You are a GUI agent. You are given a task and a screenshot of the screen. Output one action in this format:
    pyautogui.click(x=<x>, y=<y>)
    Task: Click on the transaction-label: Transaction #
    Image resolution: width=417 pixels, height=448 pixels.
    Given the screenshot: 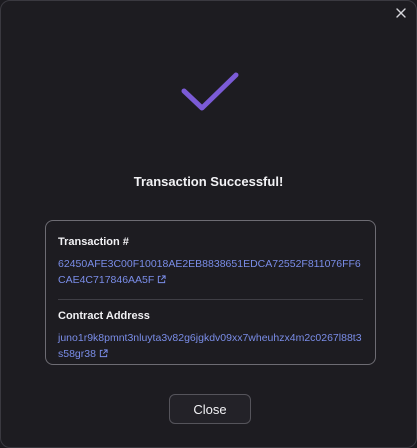 What is the action you would take?
    pyautogui.click(x=93, y=242)
    